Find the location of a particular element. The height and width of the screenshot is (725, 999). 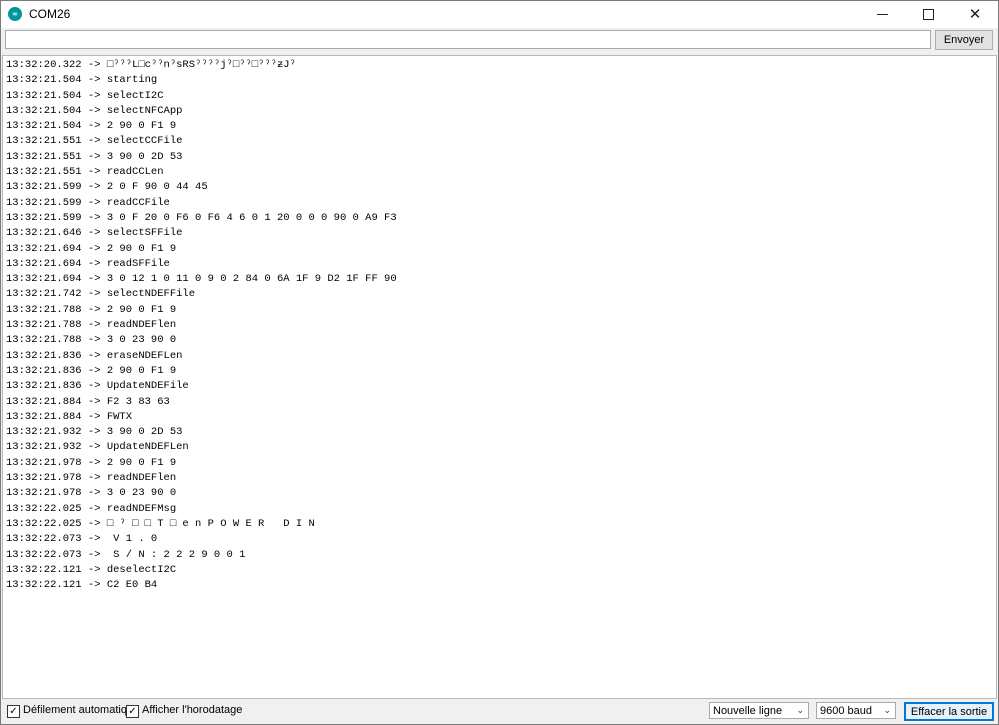

minimize-button is located at coordinates (883, 14).